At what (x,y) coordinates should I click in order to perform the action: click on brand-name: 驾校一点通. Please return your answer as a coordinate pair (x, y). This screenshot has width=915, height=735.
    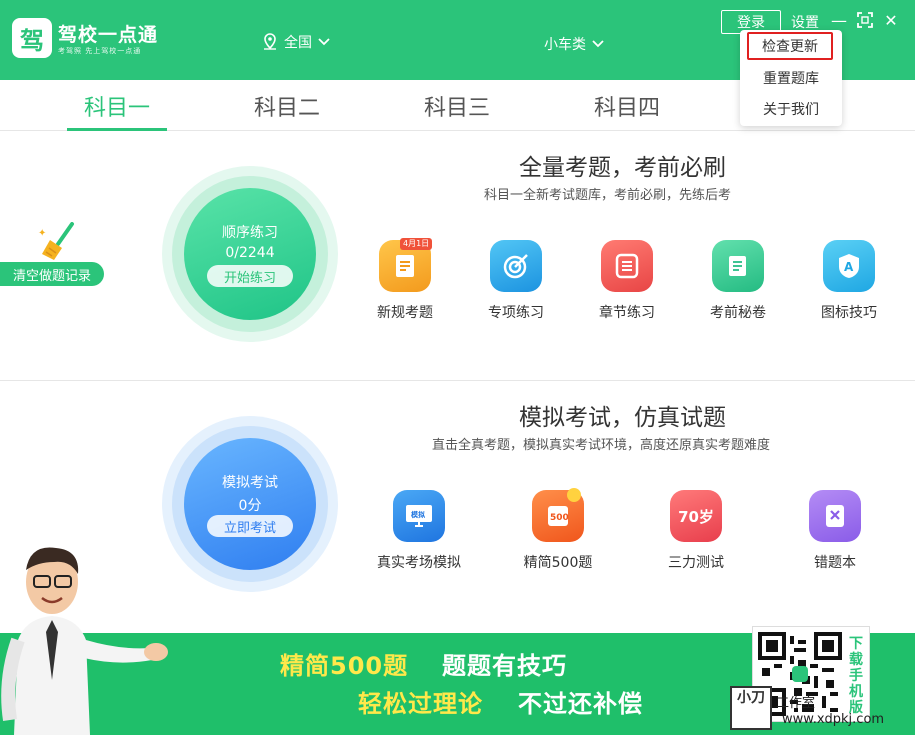
    Looking at the image, I should click on (108, 35).